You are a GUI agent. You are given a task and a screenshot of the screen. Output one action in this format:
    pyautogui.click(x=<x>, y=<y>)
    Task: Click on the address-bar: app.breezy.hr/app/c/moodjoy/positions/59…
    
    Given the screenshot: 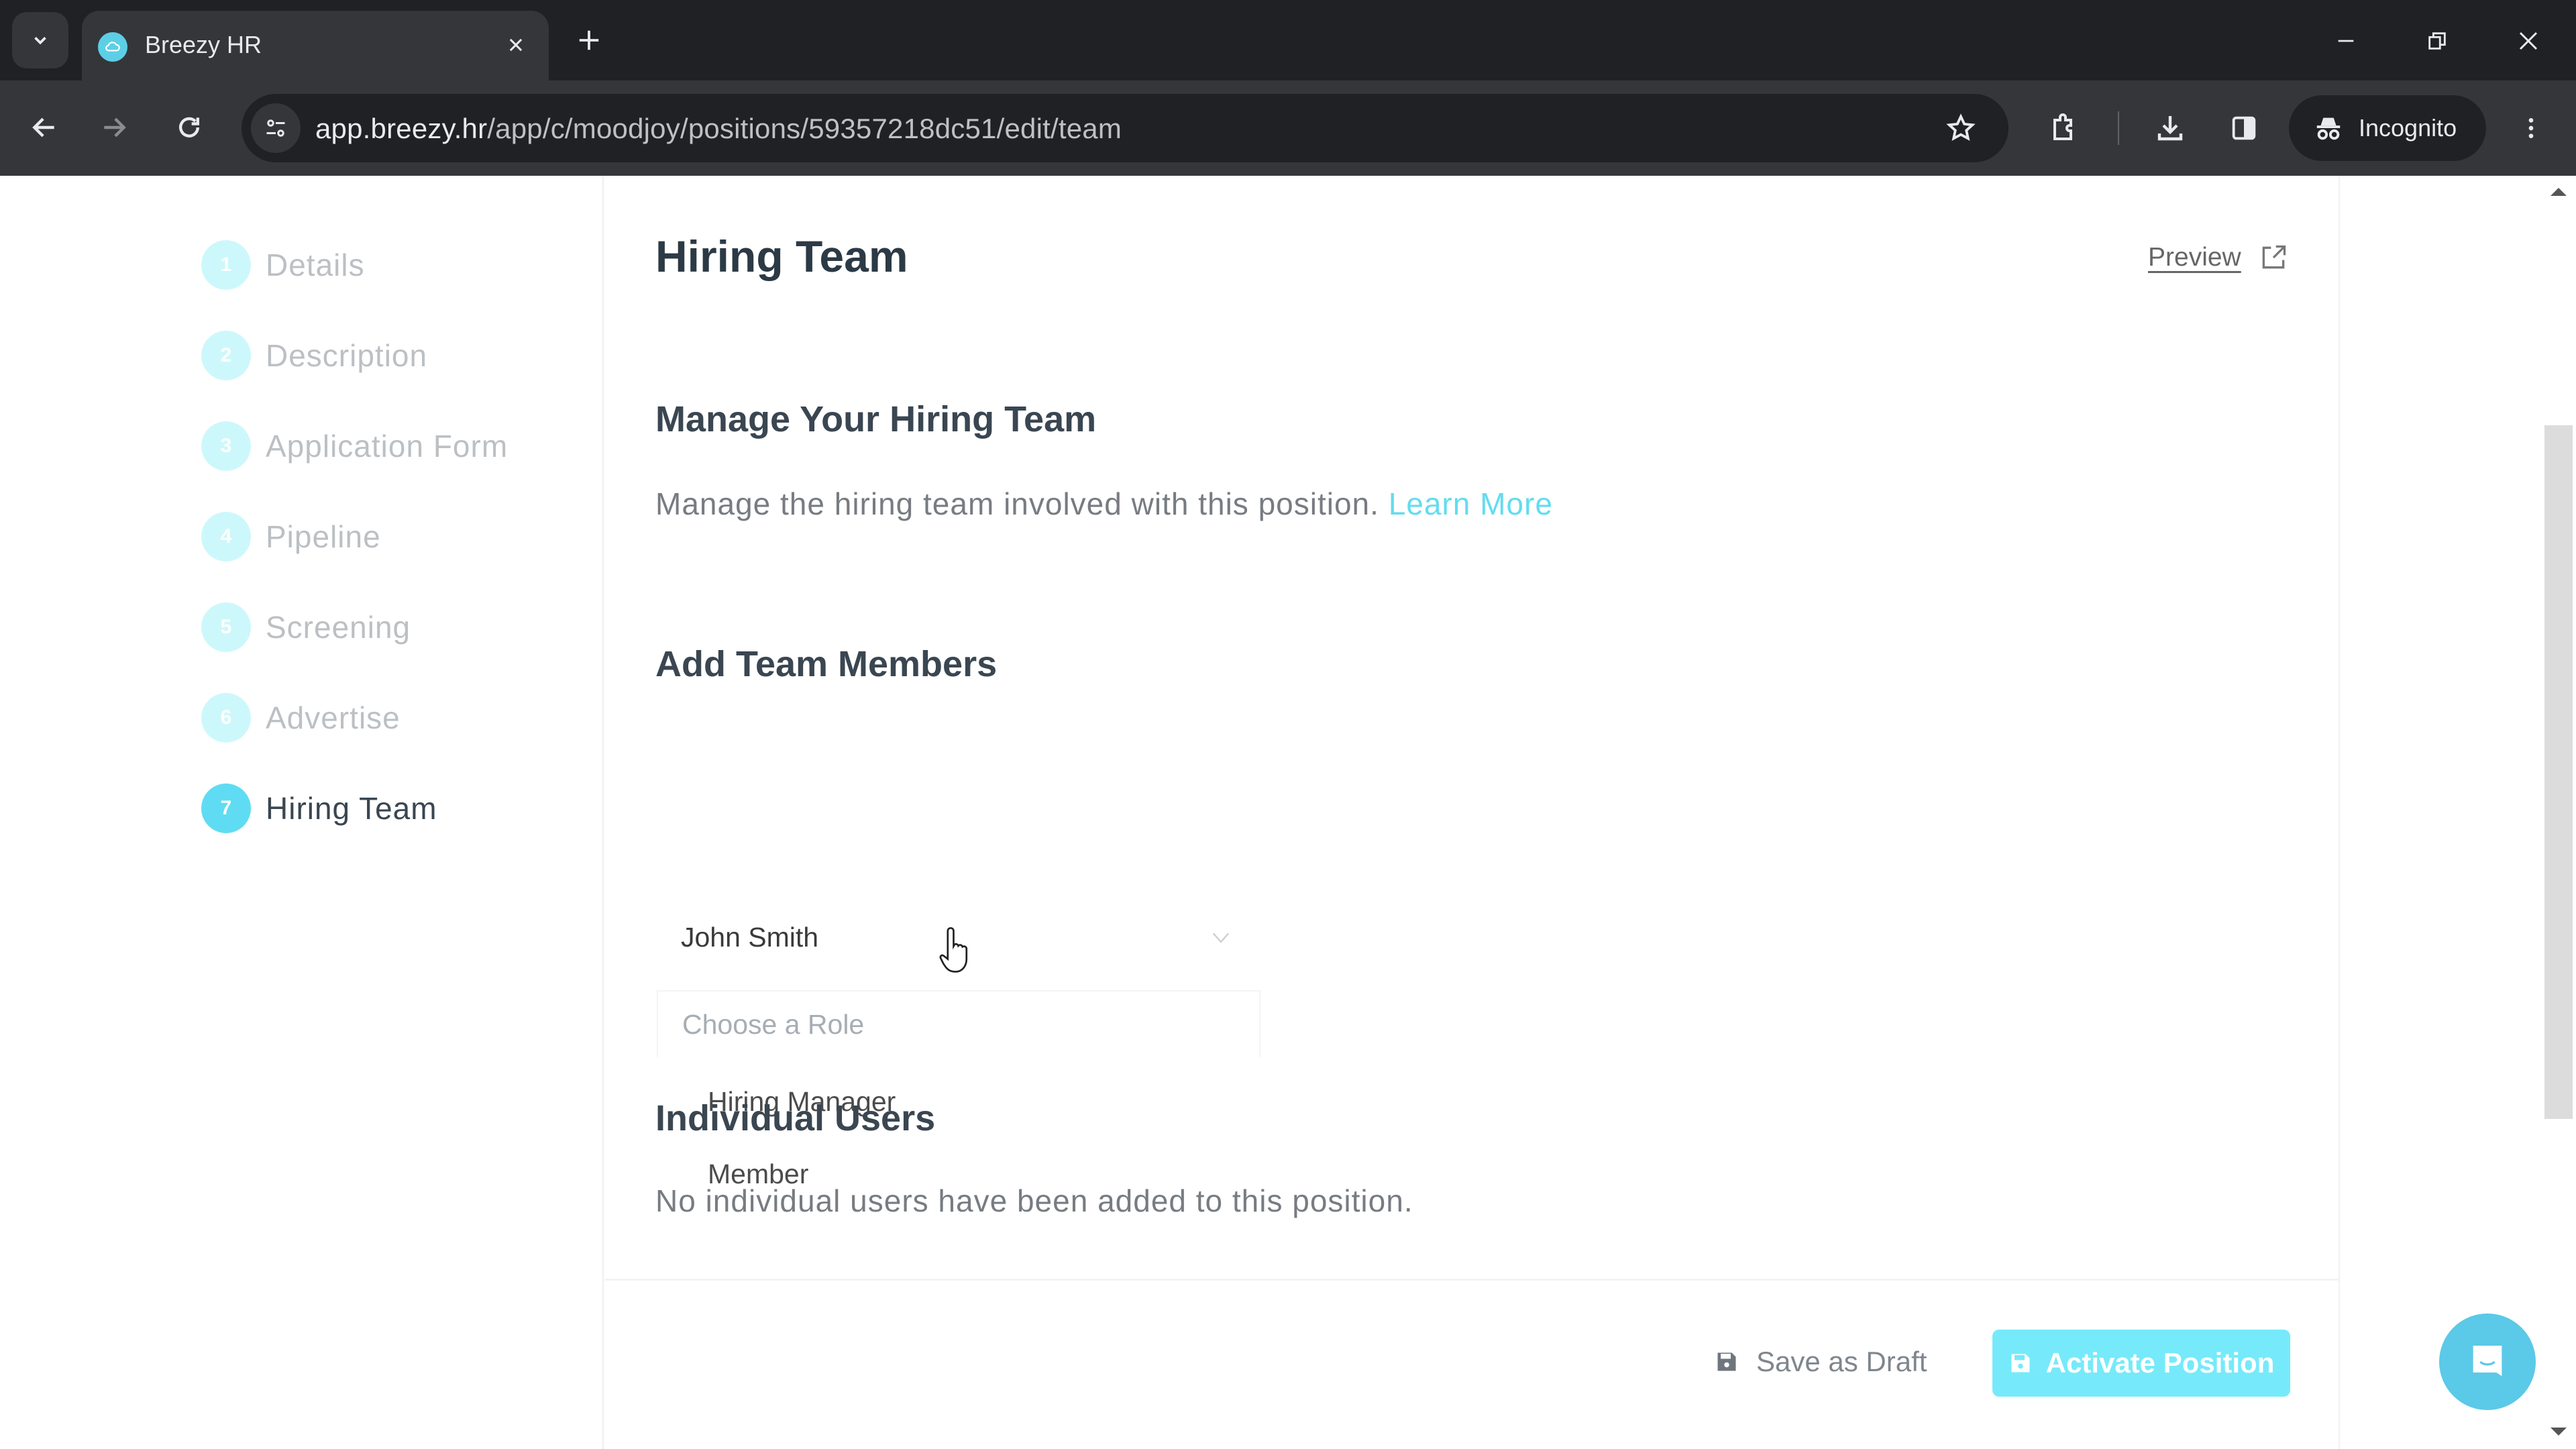 What is the action you would take?
    pyautogui.click(x=1124, y=128)
    